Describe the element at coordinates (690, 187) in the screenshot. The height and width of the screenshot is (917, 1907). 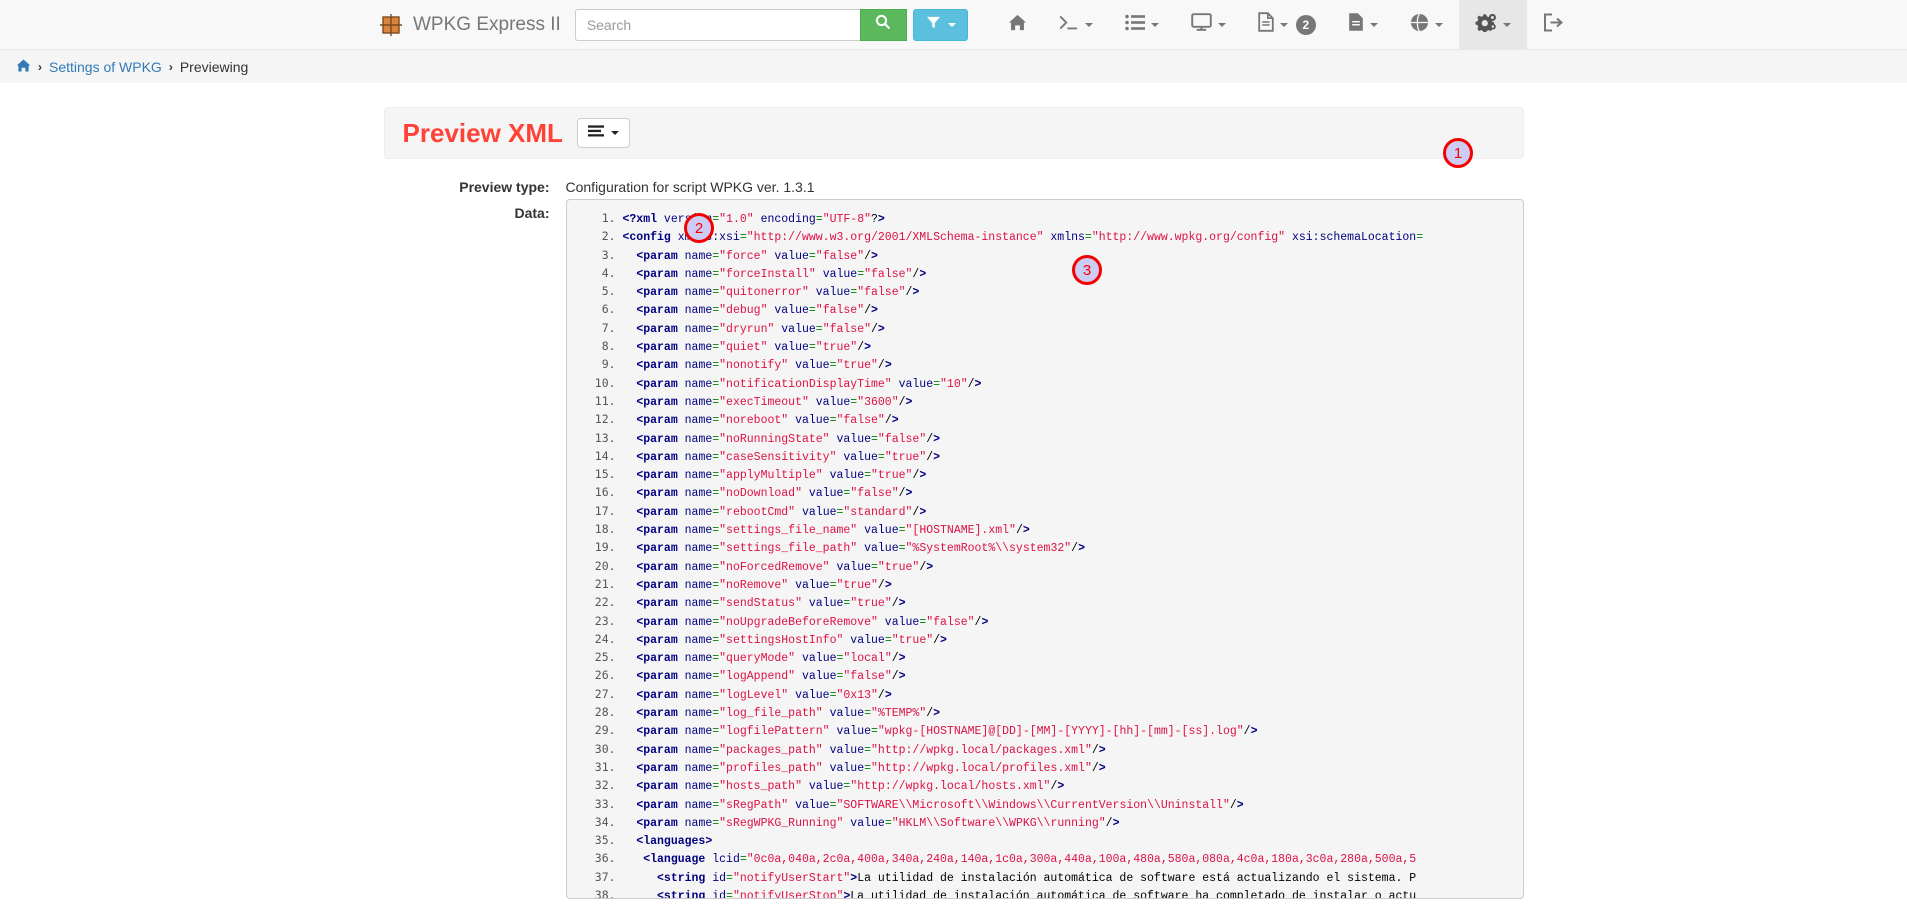
I see `preview-type-value: Configuration for script WPKG ver. 1.3.1` at that location.